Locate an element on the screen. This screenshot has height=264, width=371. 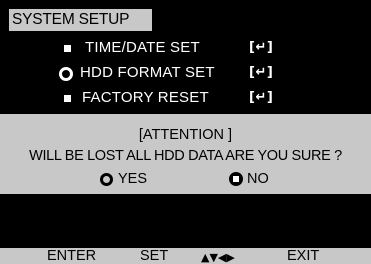
menu-item-label: HDD FORMAT SET is located at coordinates (147, 72).